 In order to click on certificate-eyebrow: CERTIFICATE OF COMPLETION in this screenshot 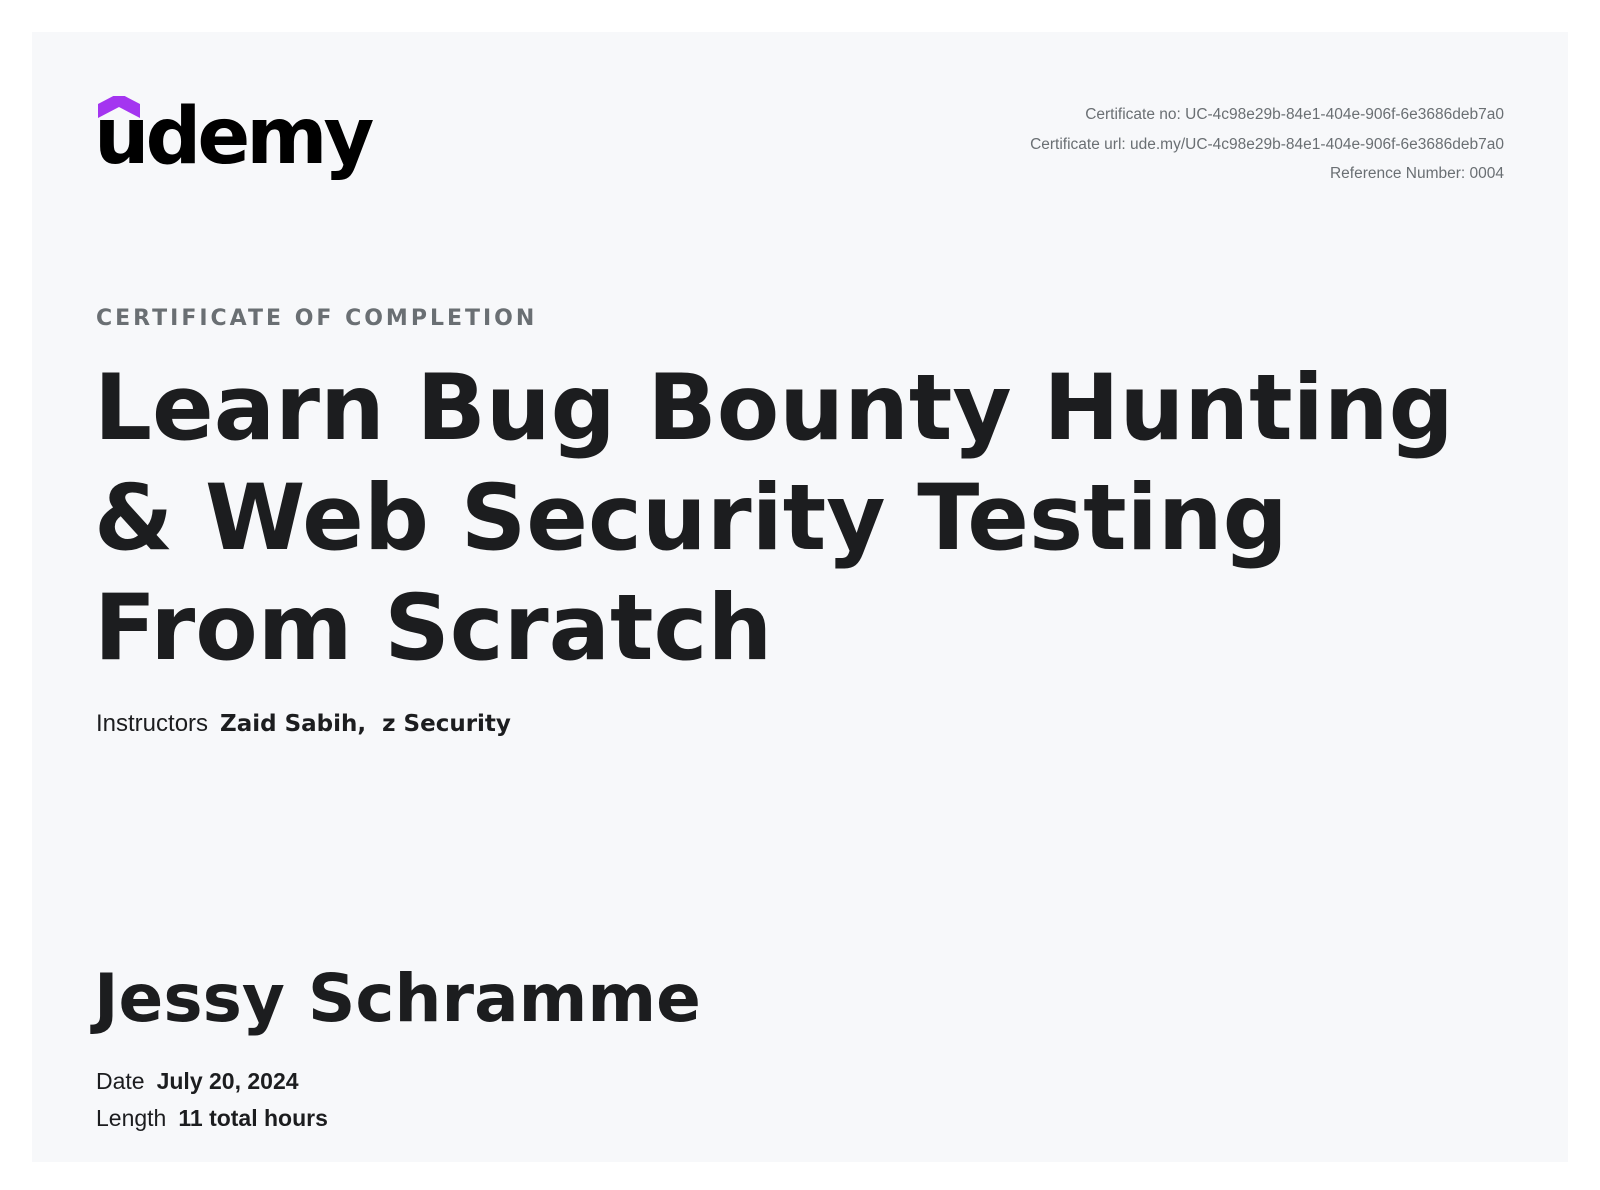, I will do `click(317, 318)`.